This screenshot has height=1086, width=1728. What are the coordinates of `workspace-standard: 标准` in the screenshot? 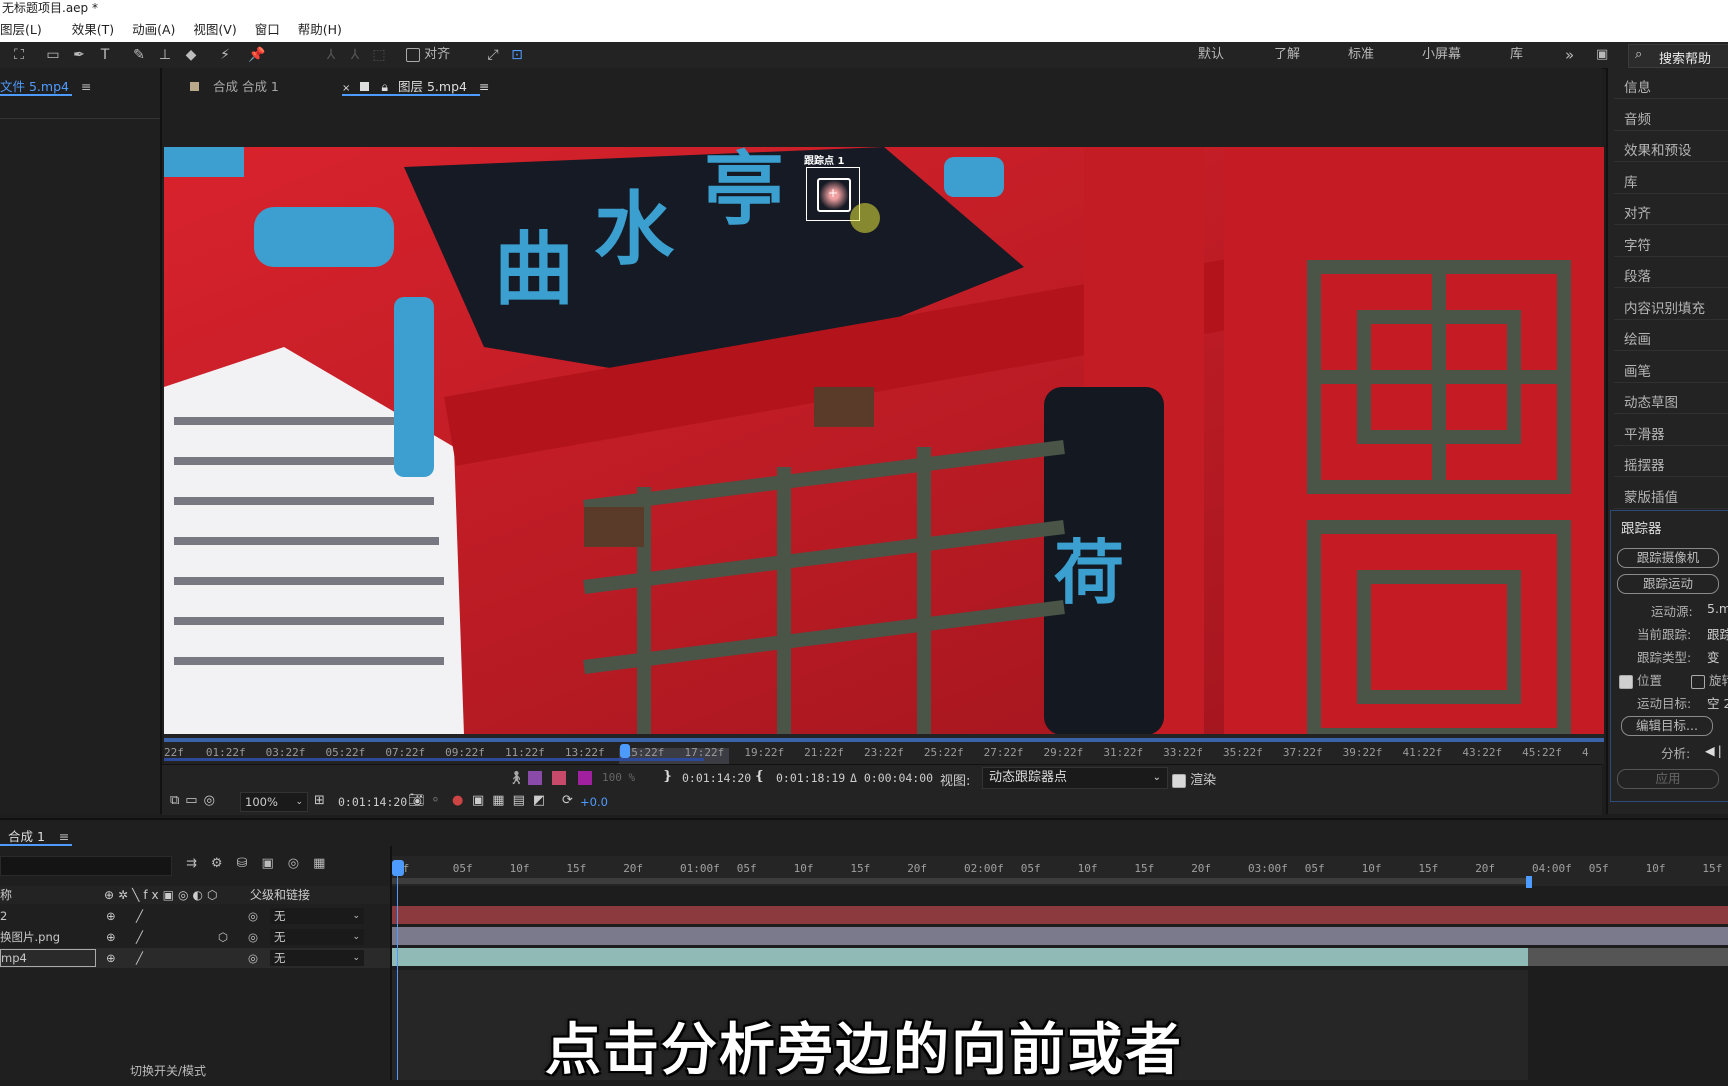 It's located at (1361, 55).